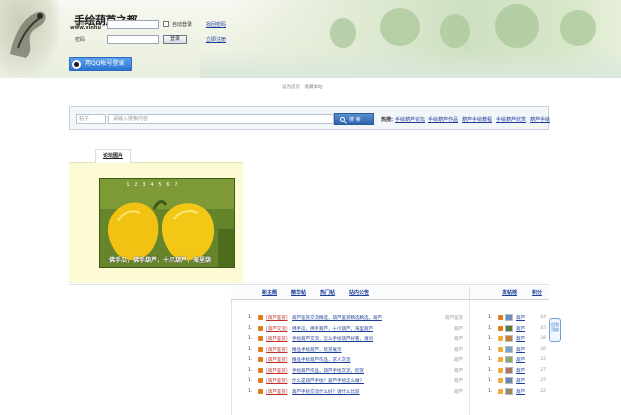  I want to click on tab-digest-threads: 精华帖, so click(298, 292).